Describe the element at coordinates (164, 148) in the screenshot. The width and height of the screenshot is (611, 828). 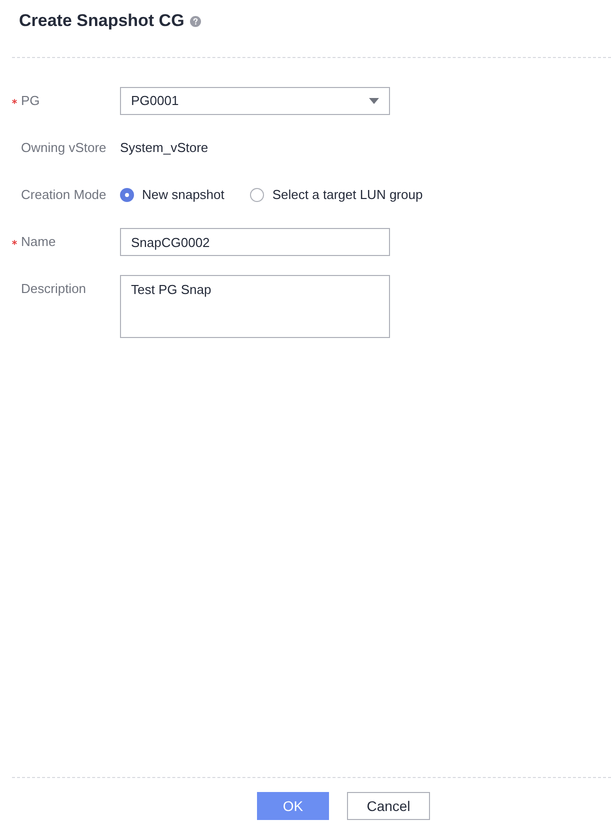
I see `field-value: System_vStore` at that location.